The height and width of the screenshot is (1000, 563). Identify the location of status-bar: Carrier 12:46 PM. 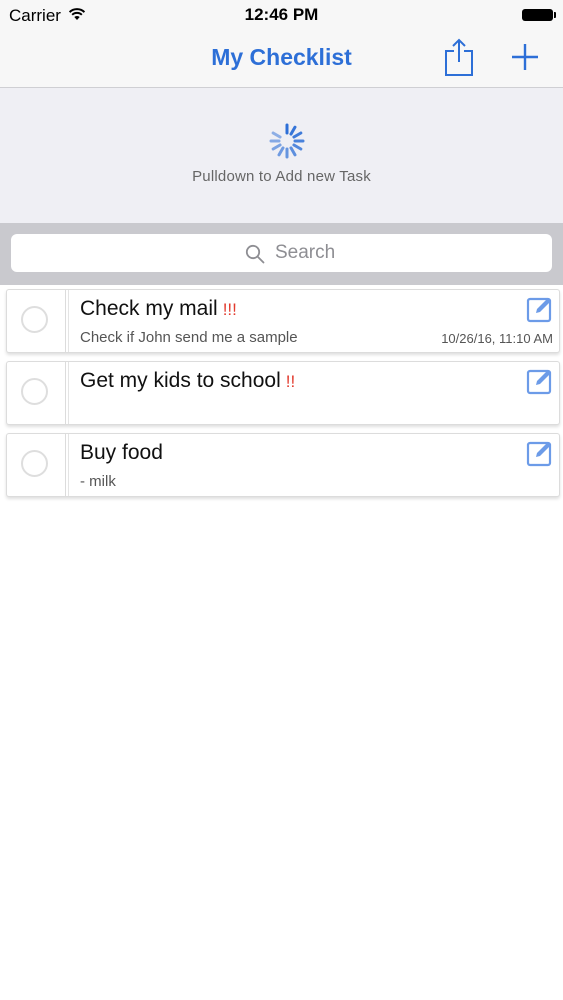
(281, 15).